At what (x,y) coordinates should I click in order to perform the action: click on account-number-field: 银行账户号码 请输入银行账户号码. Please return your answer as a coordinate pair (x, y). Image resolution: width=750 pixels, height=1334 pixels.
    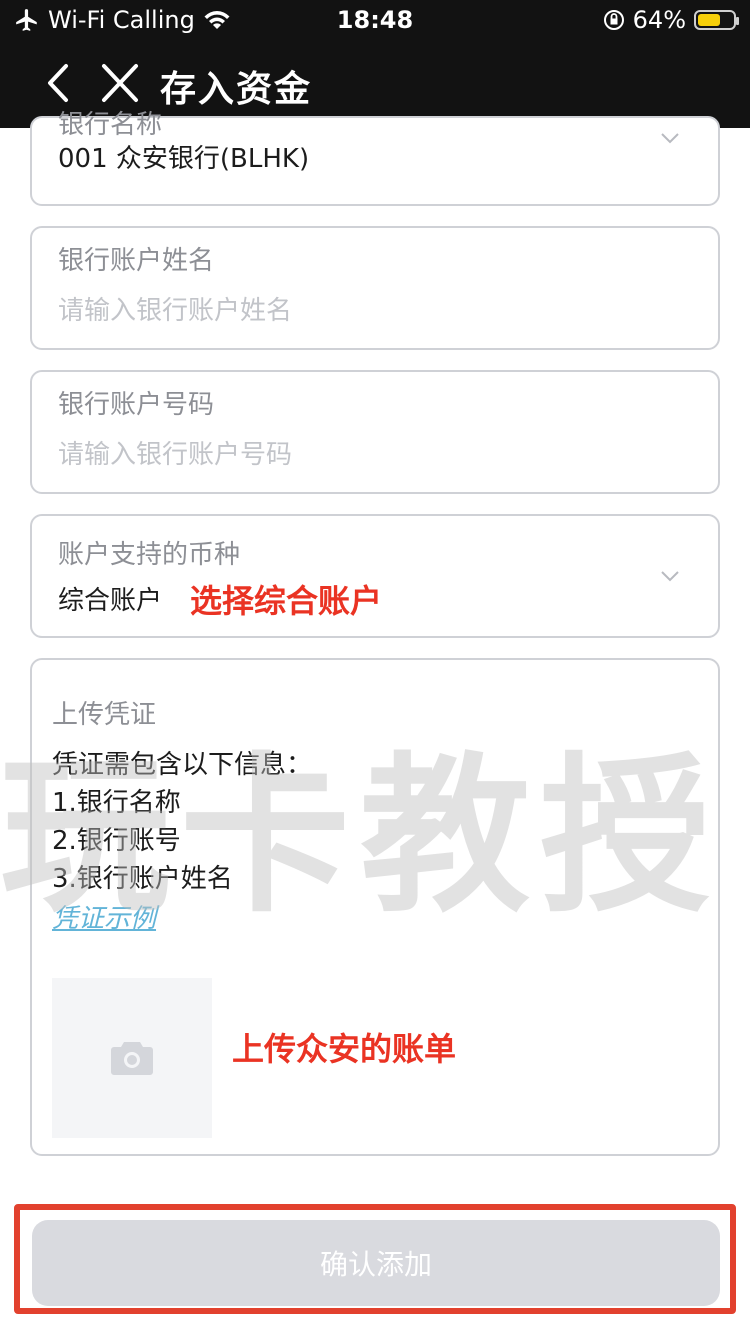
    Looking at the image, I should click on (375, 432).